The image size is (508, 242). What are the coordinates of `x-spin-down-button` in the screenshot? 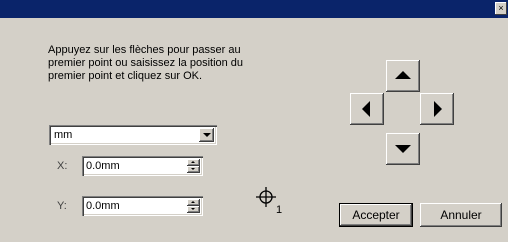 It's located at (193, 169).